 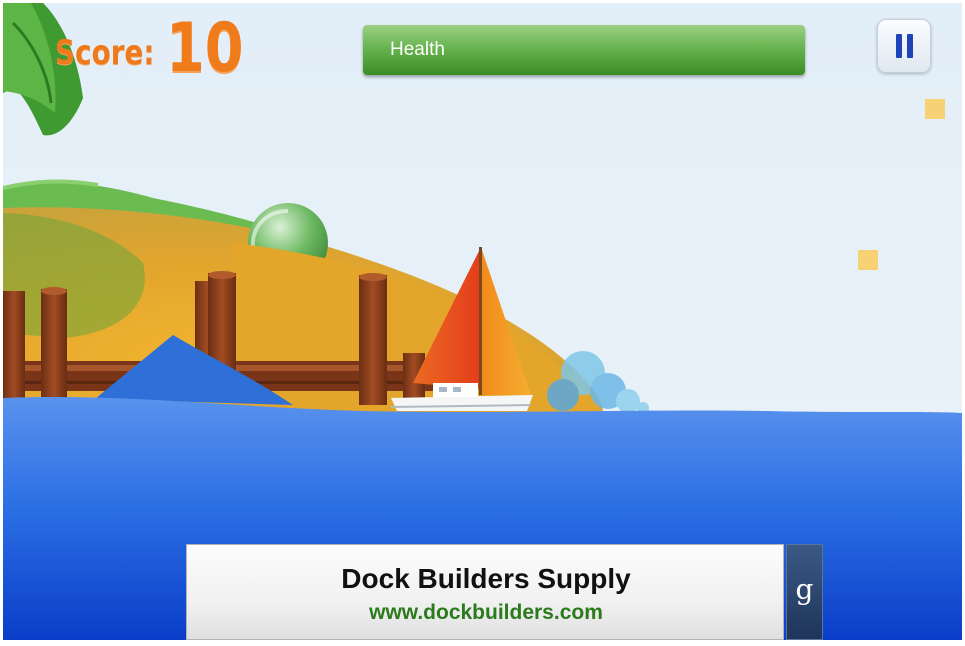 What do you see at coordinates (486, 613) in the screenshot?
I see `ad-url: www.dockbuilders.com` at bounding box center [486, 613].